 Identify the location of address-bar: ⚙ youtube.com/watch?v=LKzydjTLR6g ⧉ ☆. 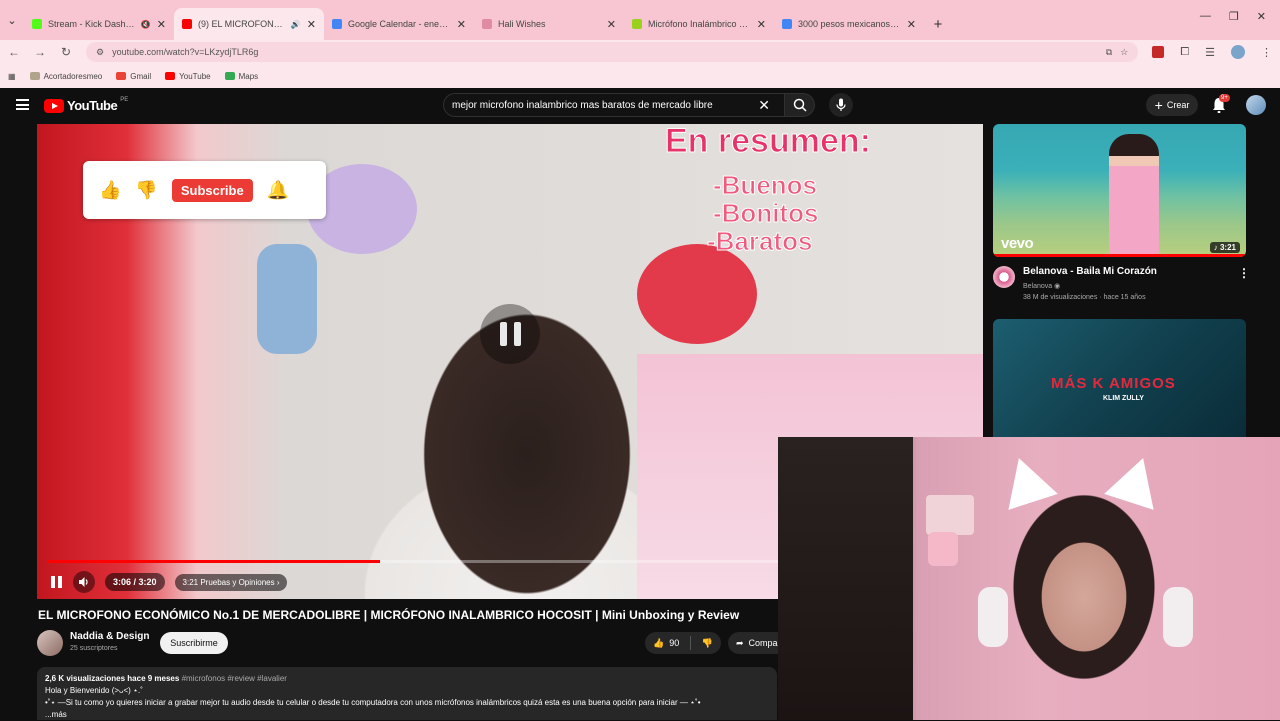
(612, 52).